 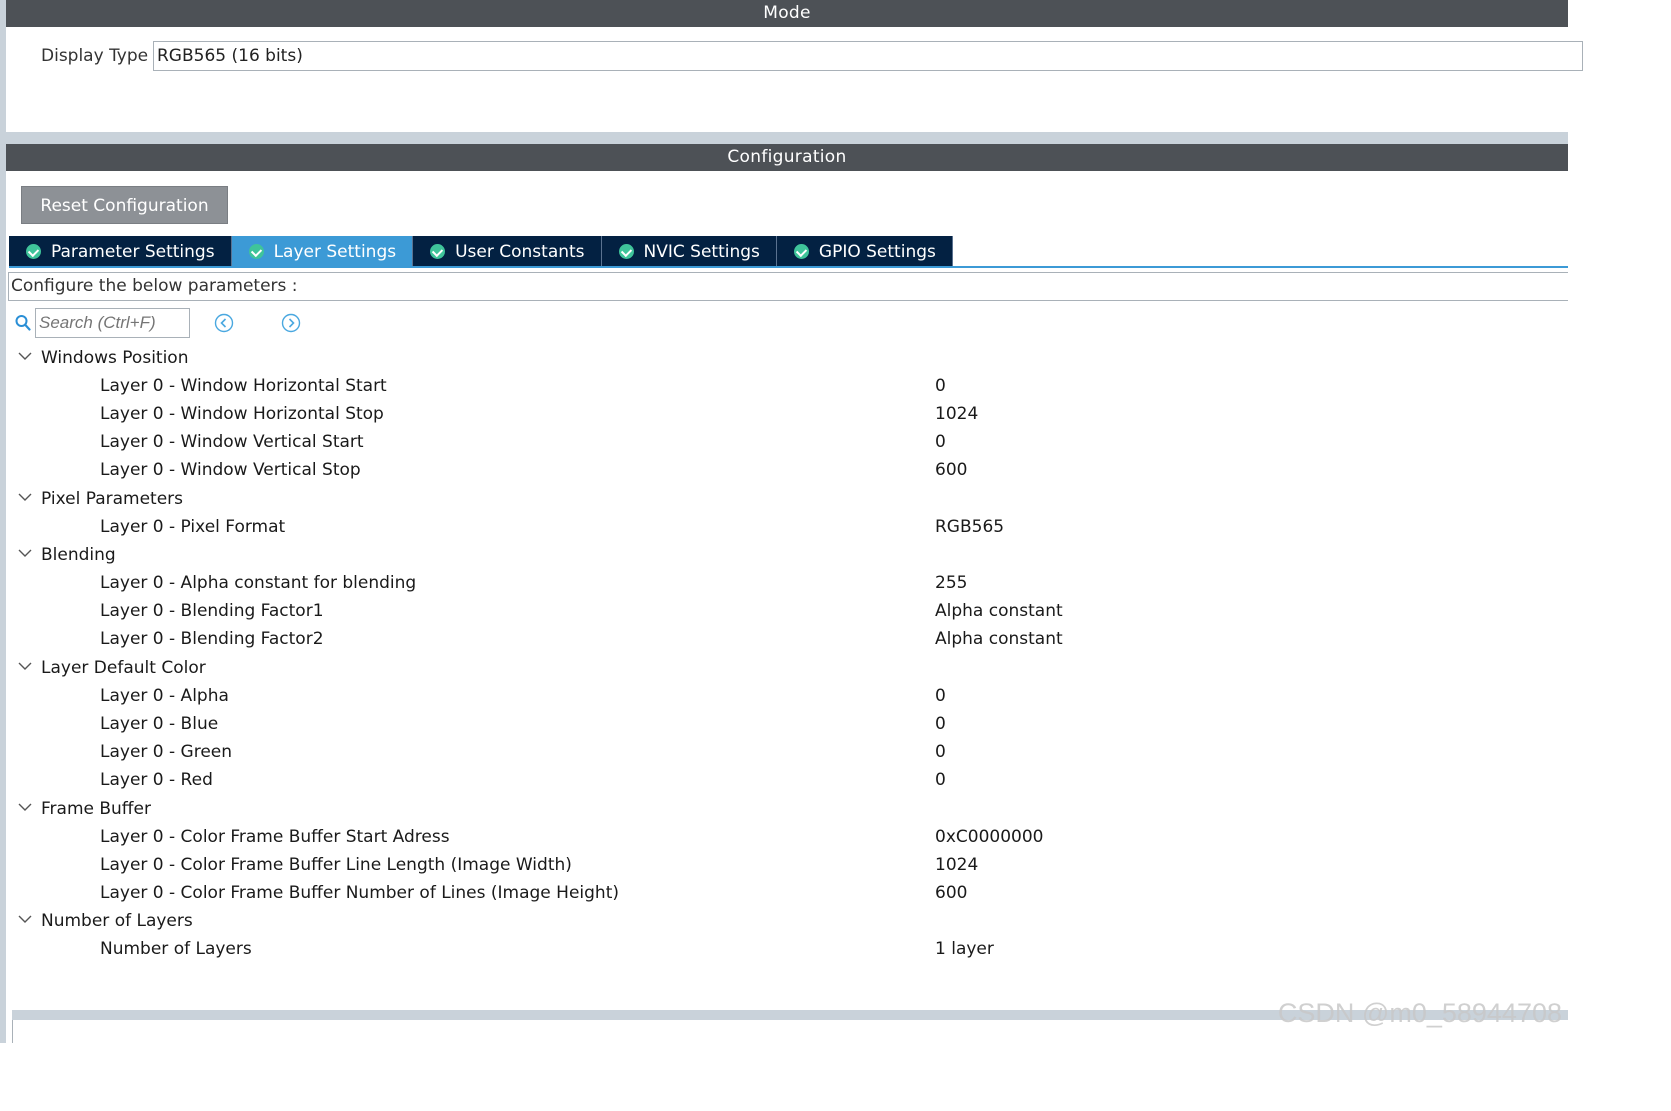 I want to click on param-label: Layer 0 - Green, so click(x=166, y=752).